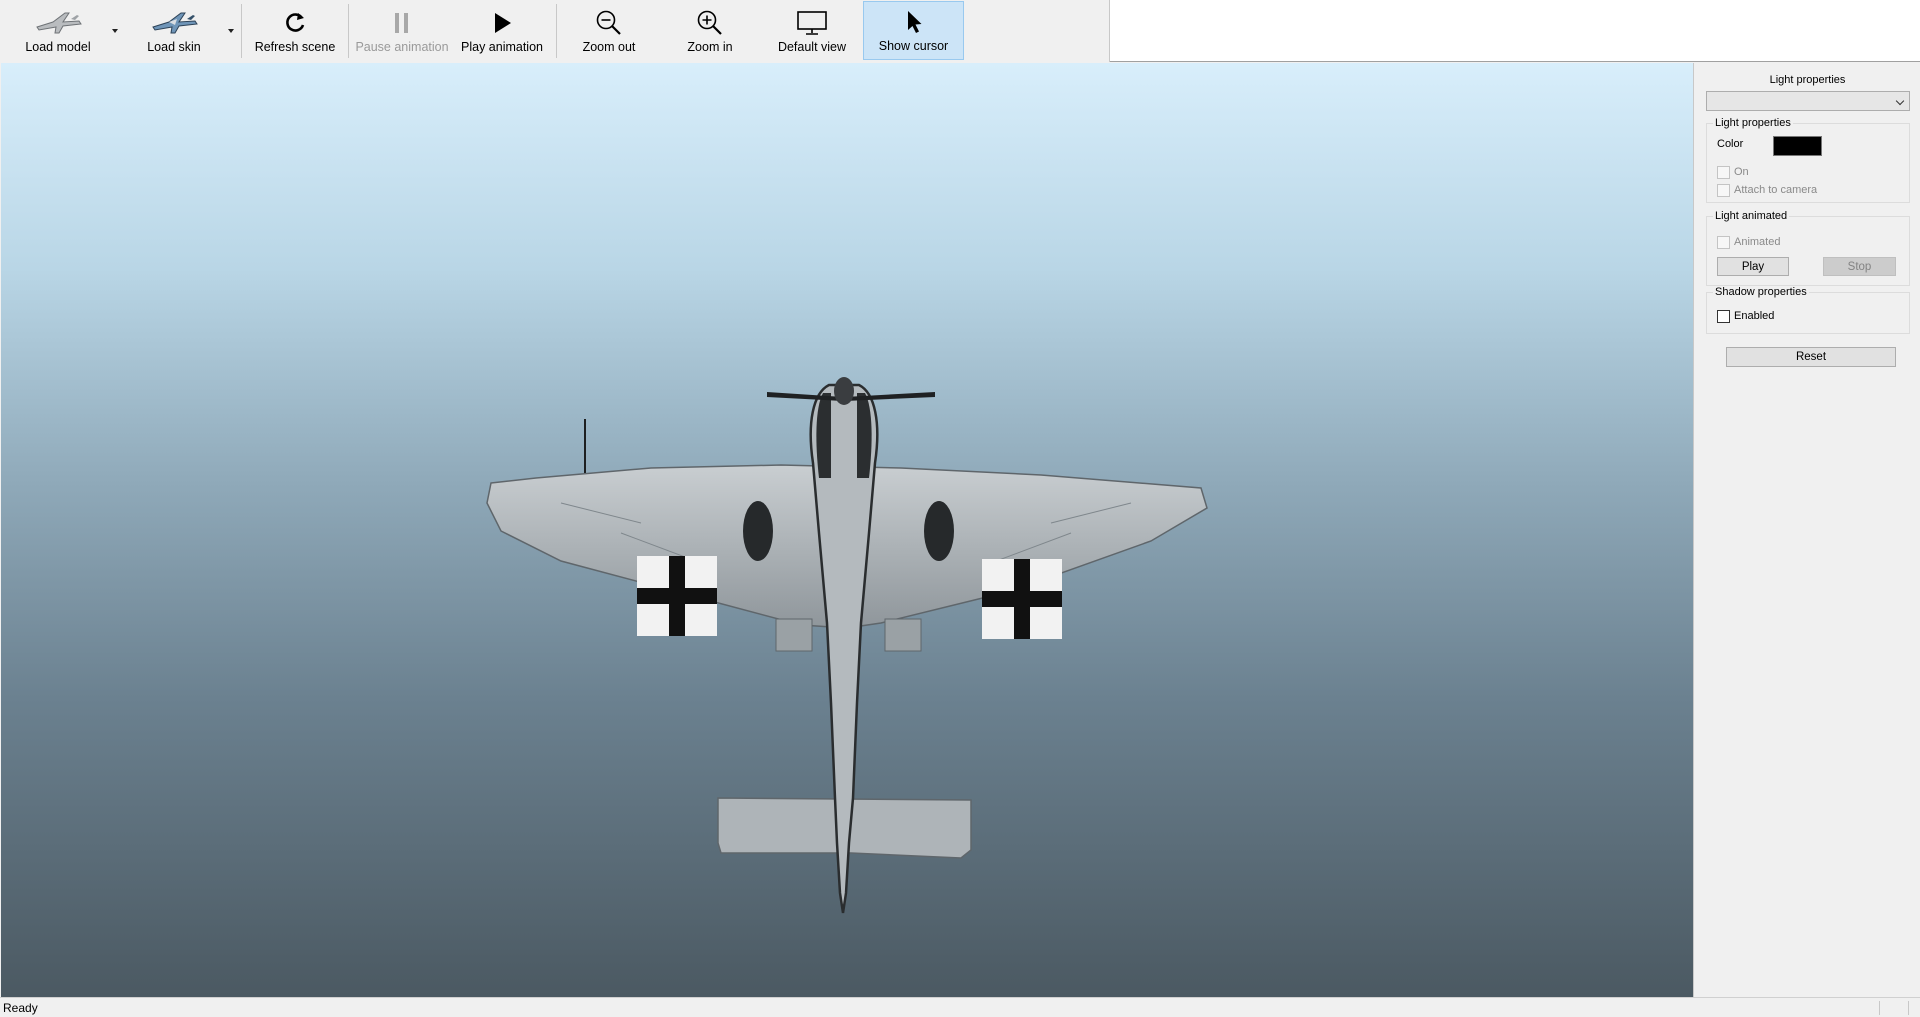 Image resolution: width=1920 pixels, height=1017 pixels. Describe the element at coordinates (58, 23) in the screenshot. I see `airplane-gray-icon` at that location.